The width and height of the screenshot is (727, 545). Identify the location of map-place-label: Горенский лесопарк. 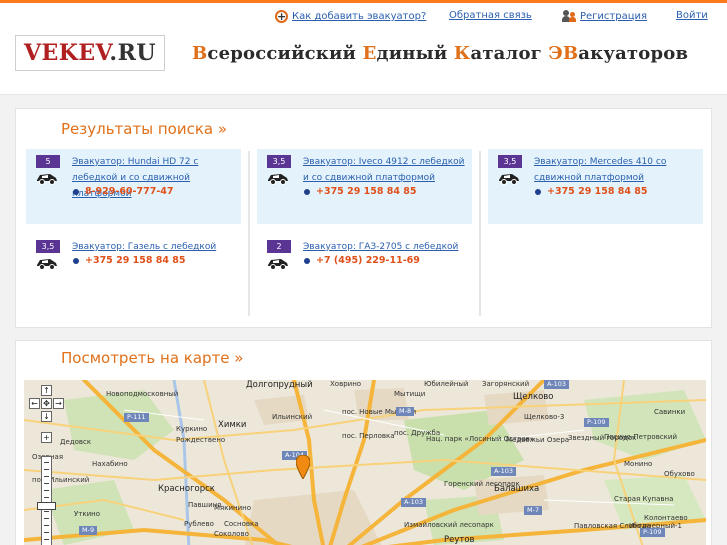
(482, 484).